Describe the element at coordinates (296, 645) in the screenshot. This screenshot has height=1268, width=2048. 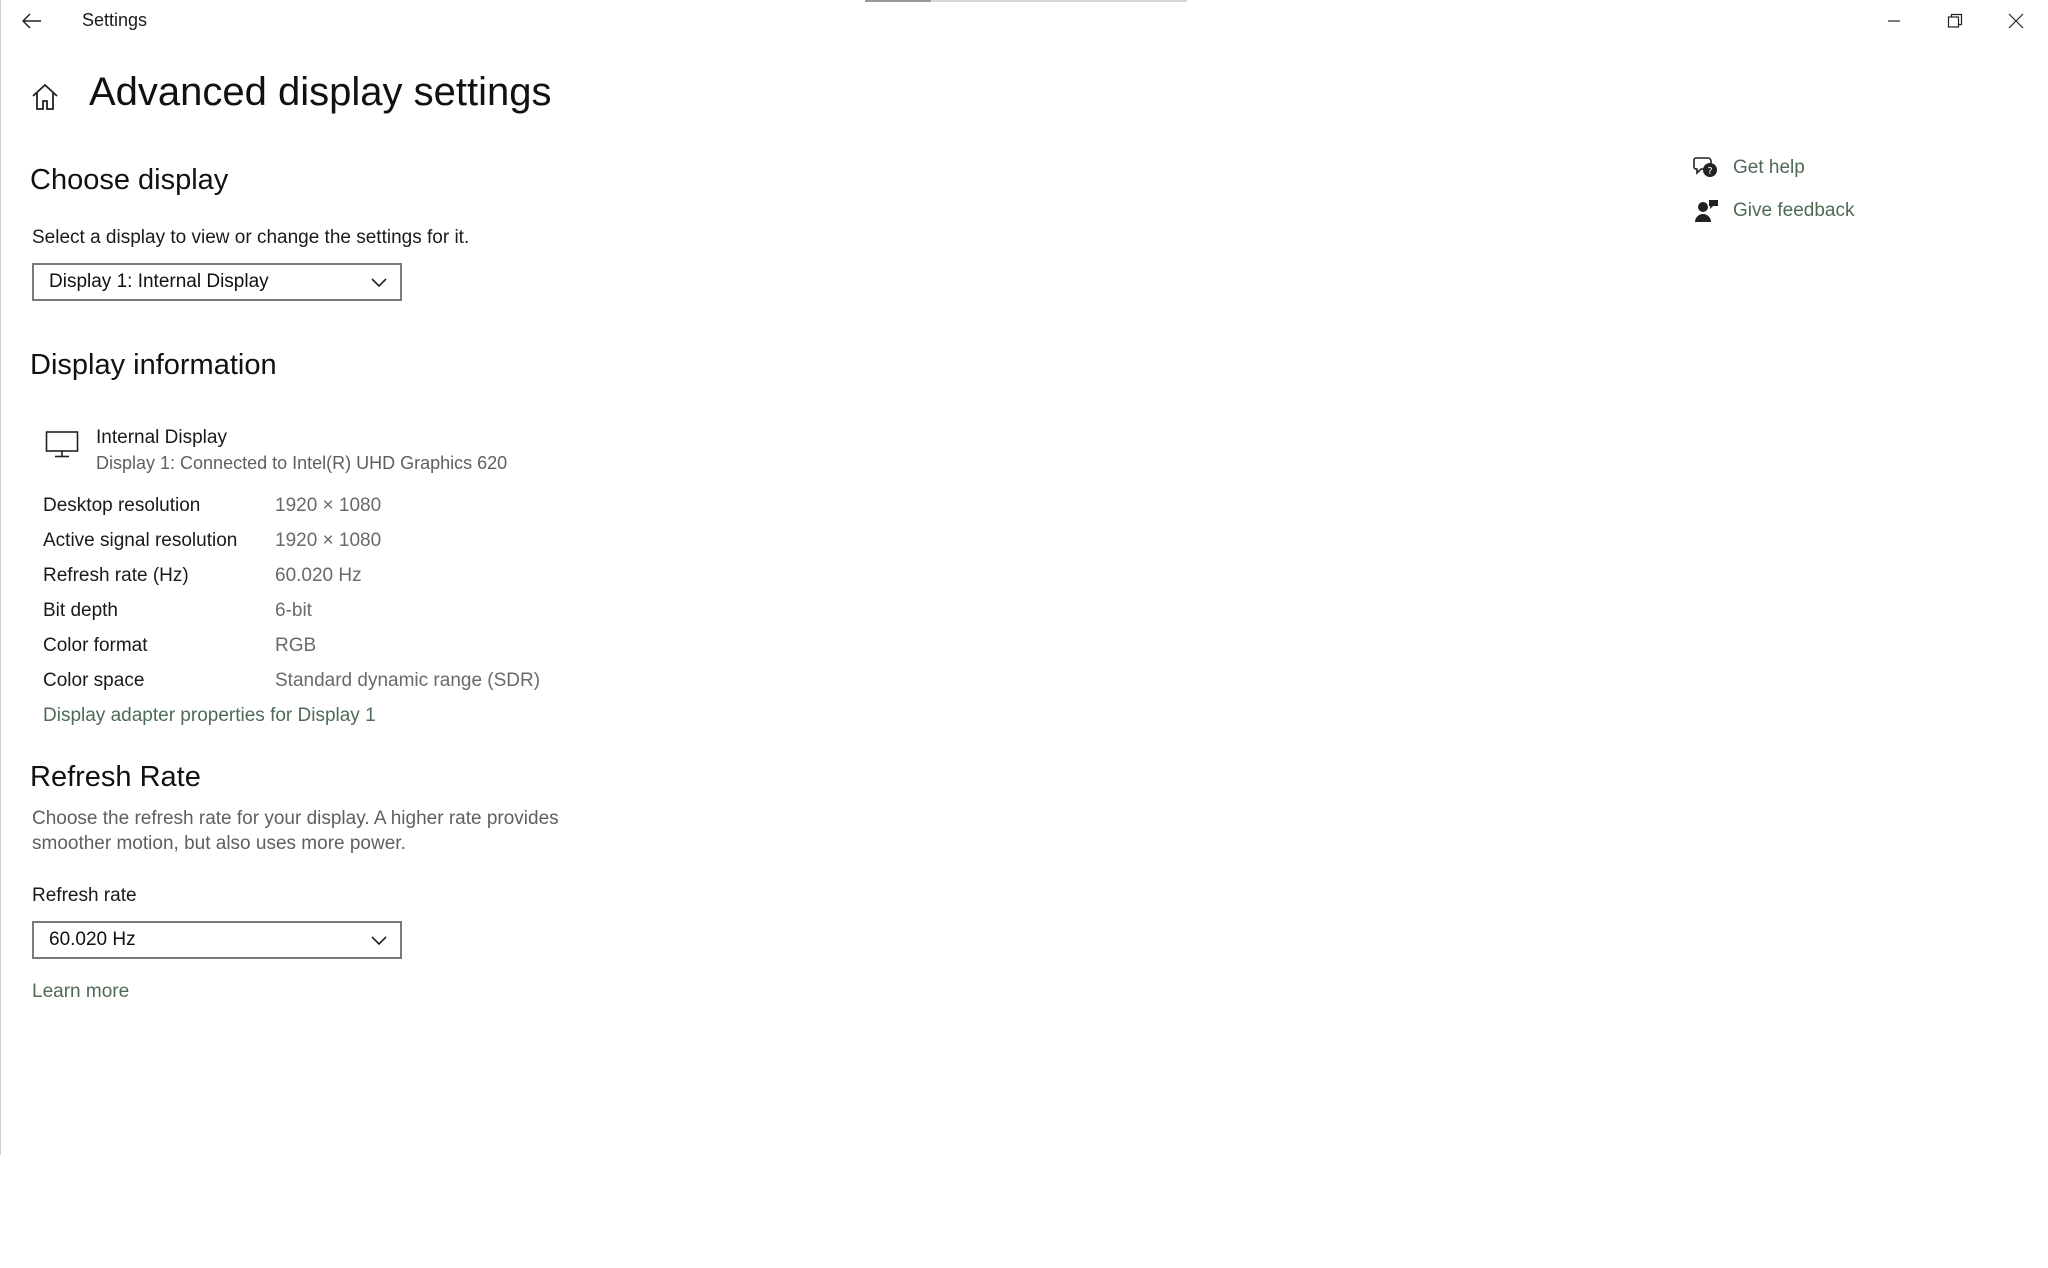
I see `info-value-color-format: RGB` at that location.